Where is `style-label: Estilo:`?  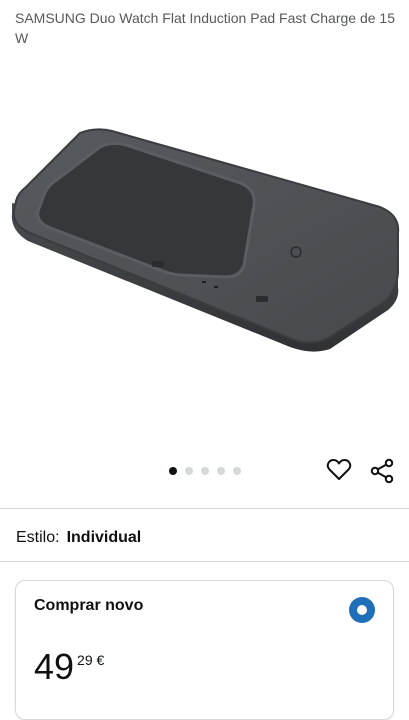 style-label: Estilo: is located at coordinates (38, 537).